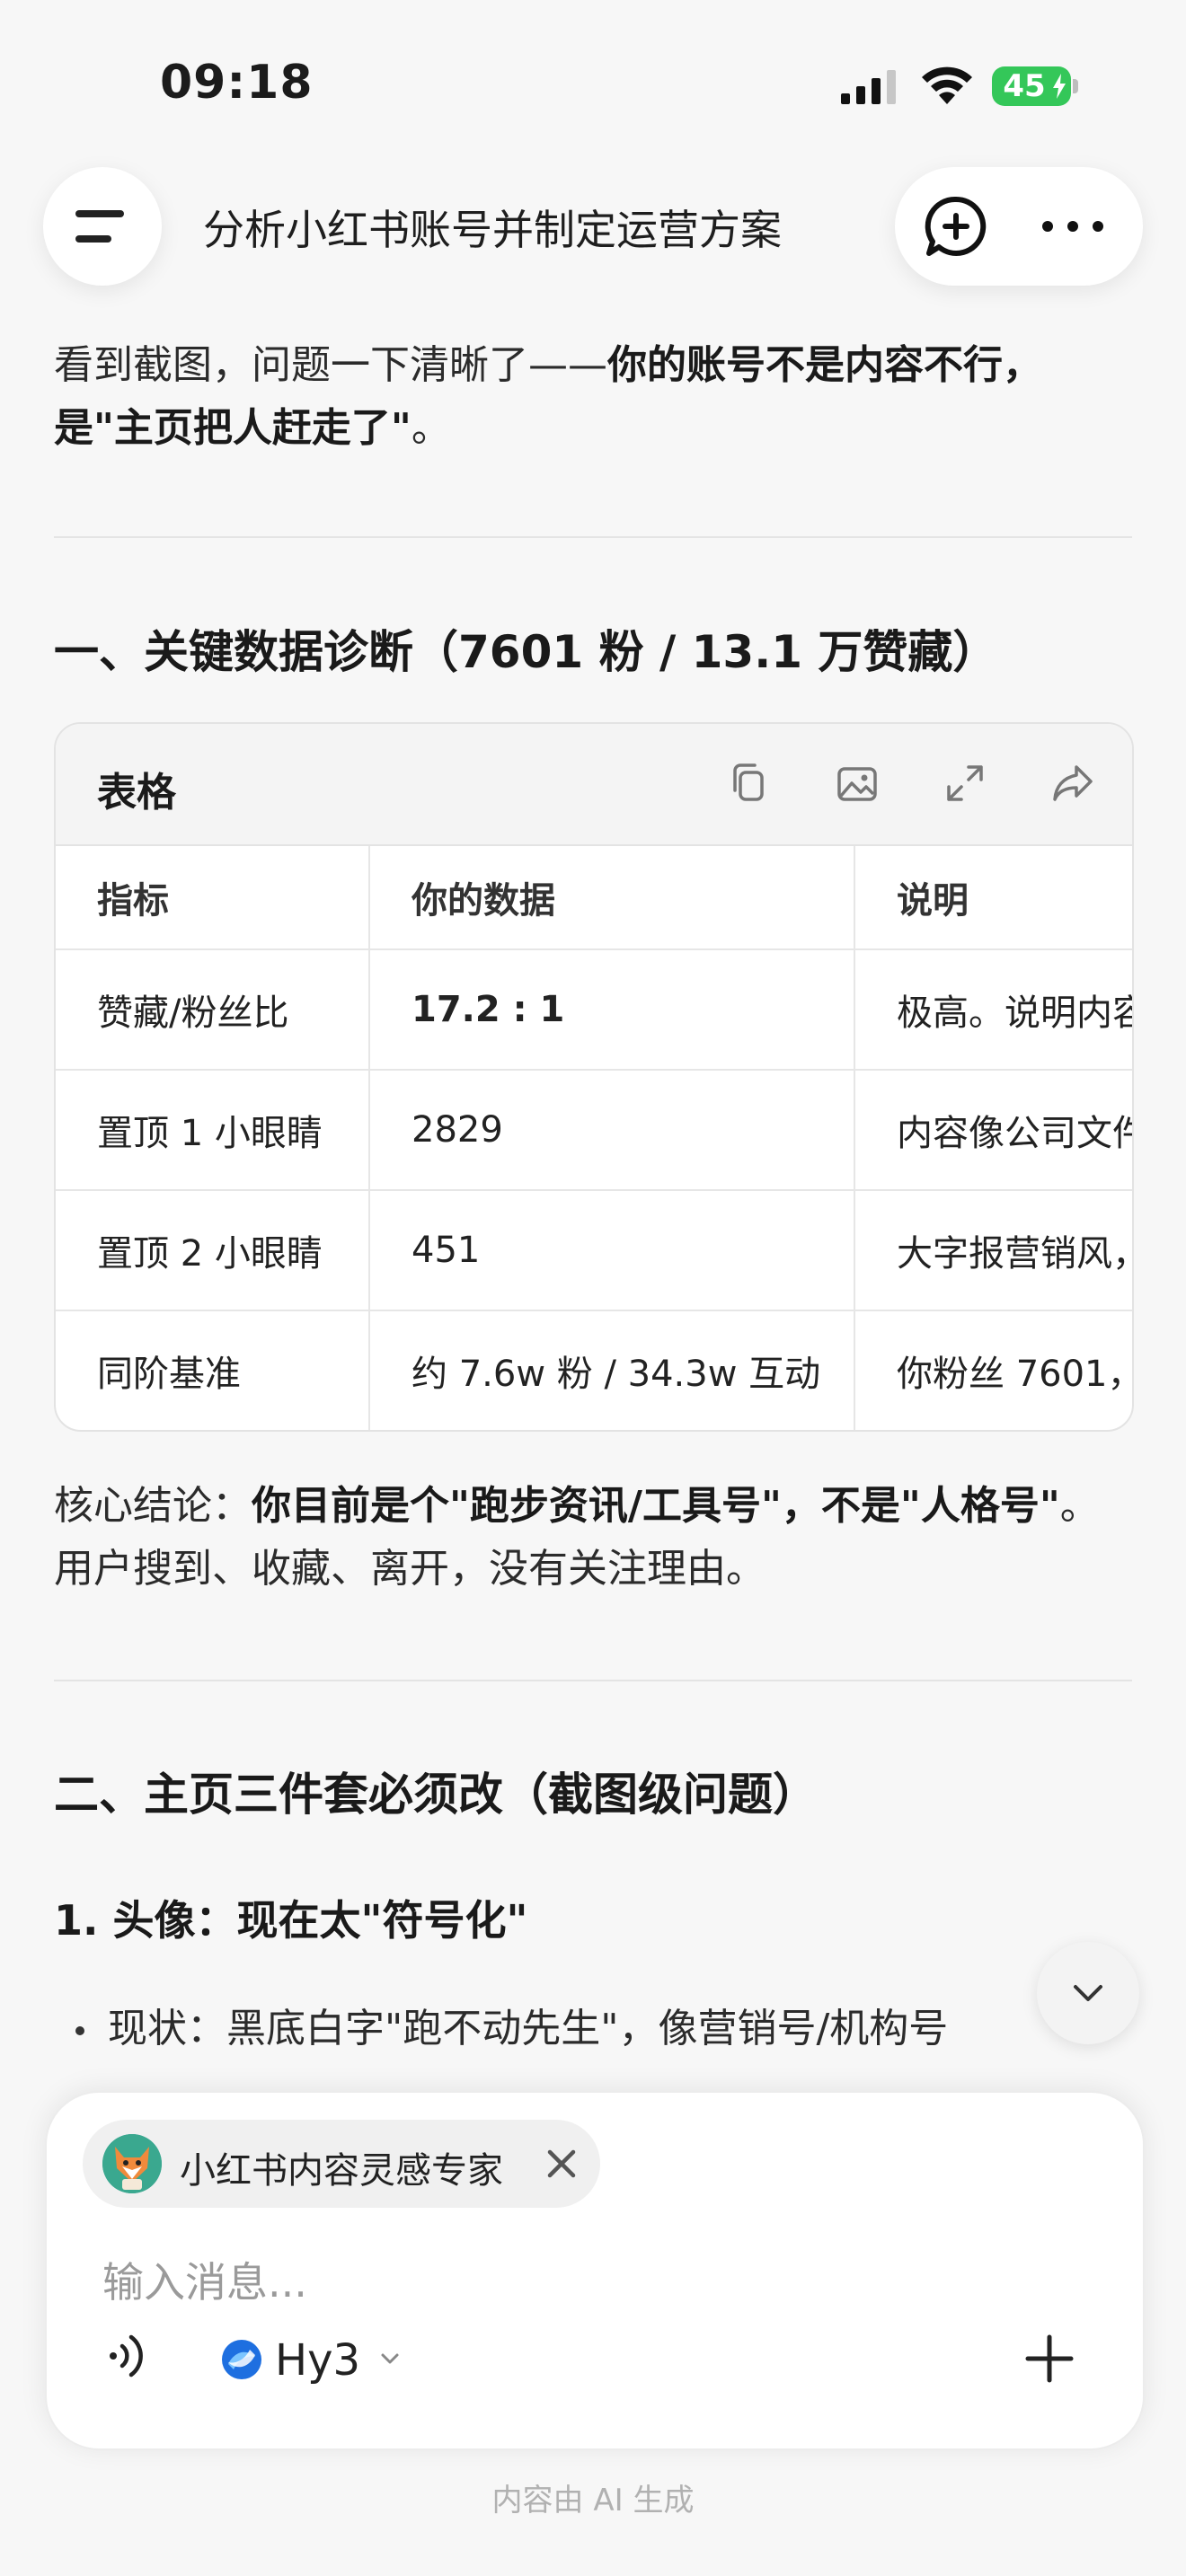 The height and width of the screenshot is (2576, 1186). I want to click on page-title: 分析小红书账号并制定运营方案, so click(492, 230).